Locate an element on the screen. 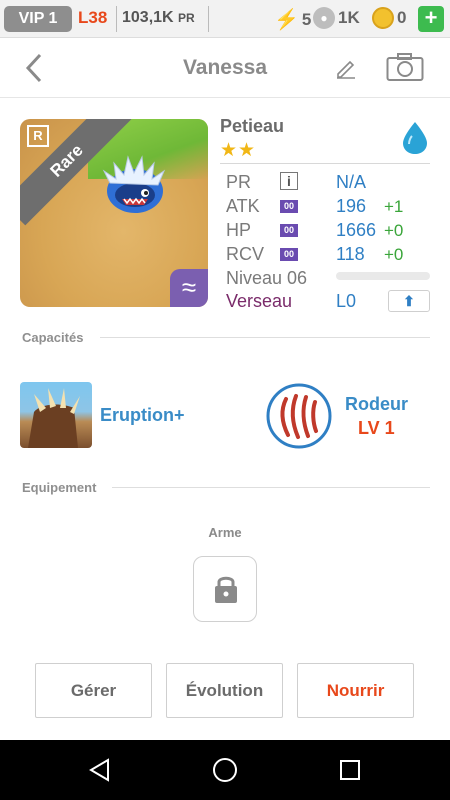  stat-label-pr: PR is located at coordinates (239, 182).